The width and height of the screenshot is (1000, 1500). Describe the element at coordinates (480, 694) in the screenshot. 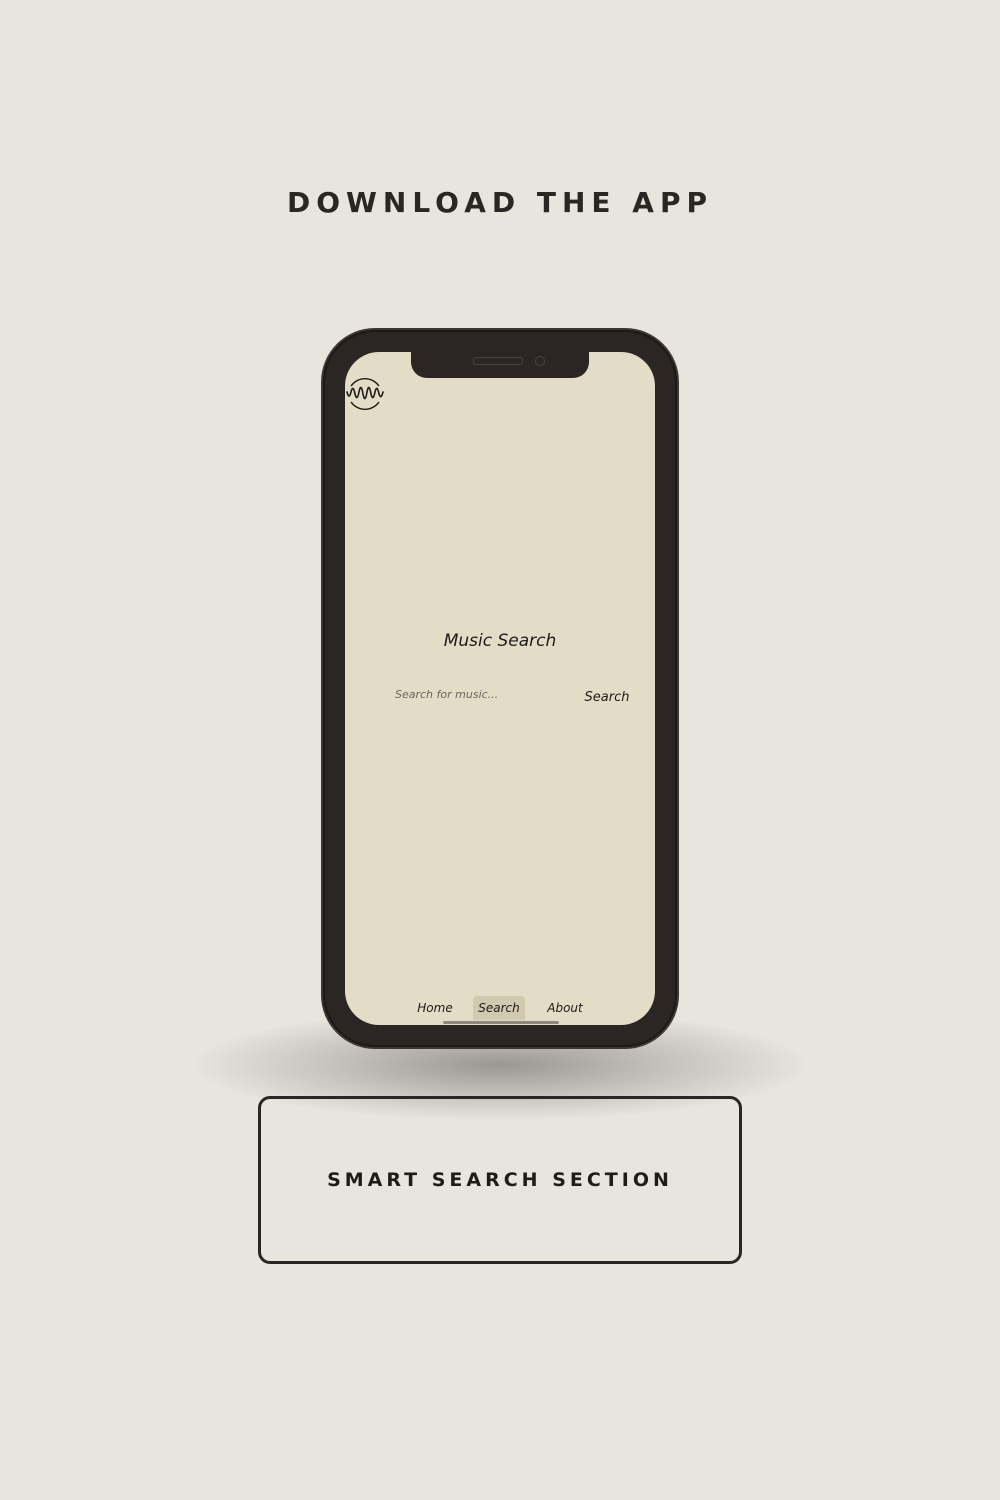

I see `search-input` at that location.